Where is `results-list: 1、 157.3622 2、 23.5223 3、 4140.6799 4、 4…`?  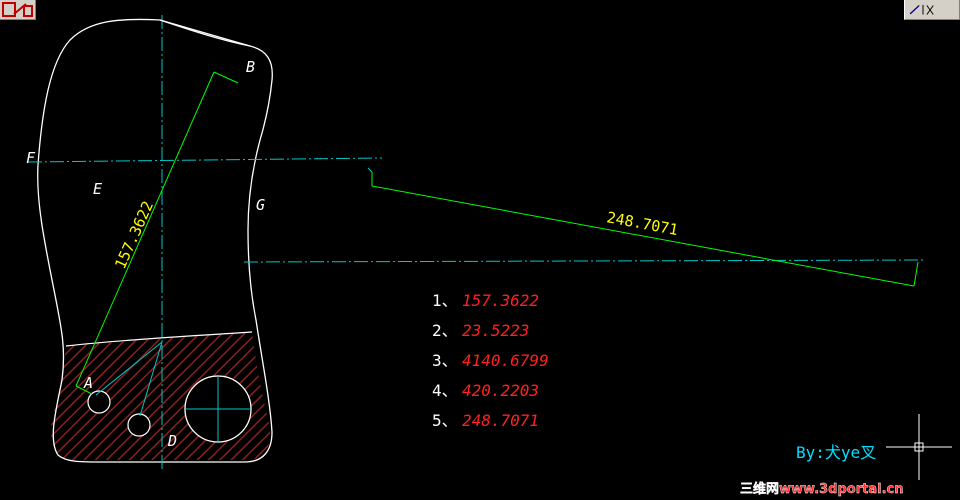
results-list: 1、 157.3622 2、 23.5223 3、 4140.6799 4、 4… is located at coordinates (490, 360).